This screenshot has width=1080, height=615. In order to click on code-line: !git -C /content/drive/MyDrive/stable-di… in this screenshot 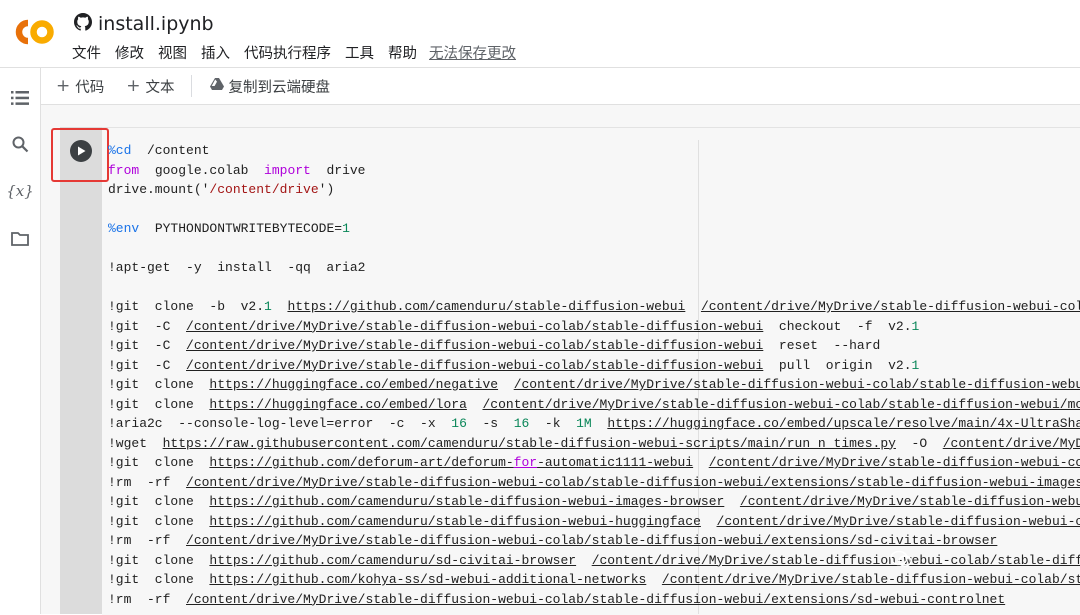, I will do `click(594, 346)`.